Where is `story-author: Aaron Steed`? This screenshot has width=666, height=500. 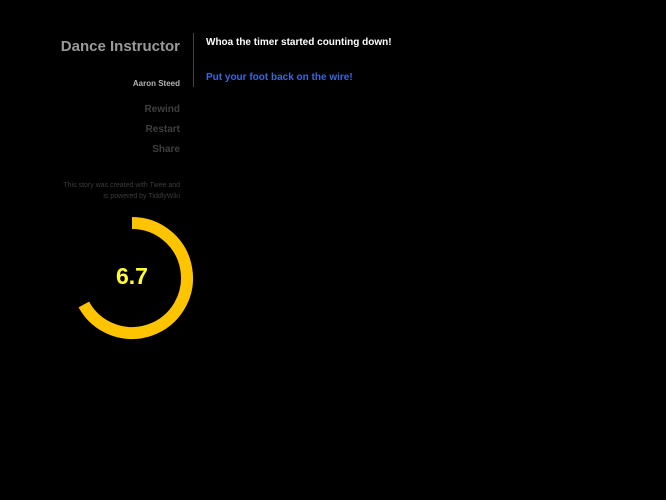
story-author: Aaron Steed is located at coordinates (156, 83).